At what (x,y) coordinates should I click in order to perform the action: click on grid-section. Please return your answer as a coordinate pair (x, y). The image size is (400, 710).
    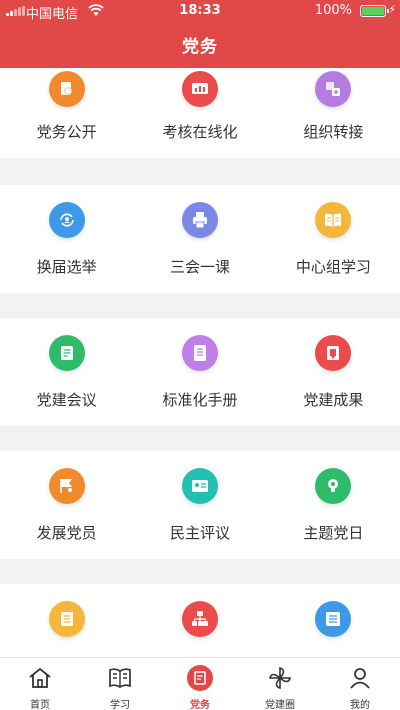
    Looking at the image, I should click on (200, 620).